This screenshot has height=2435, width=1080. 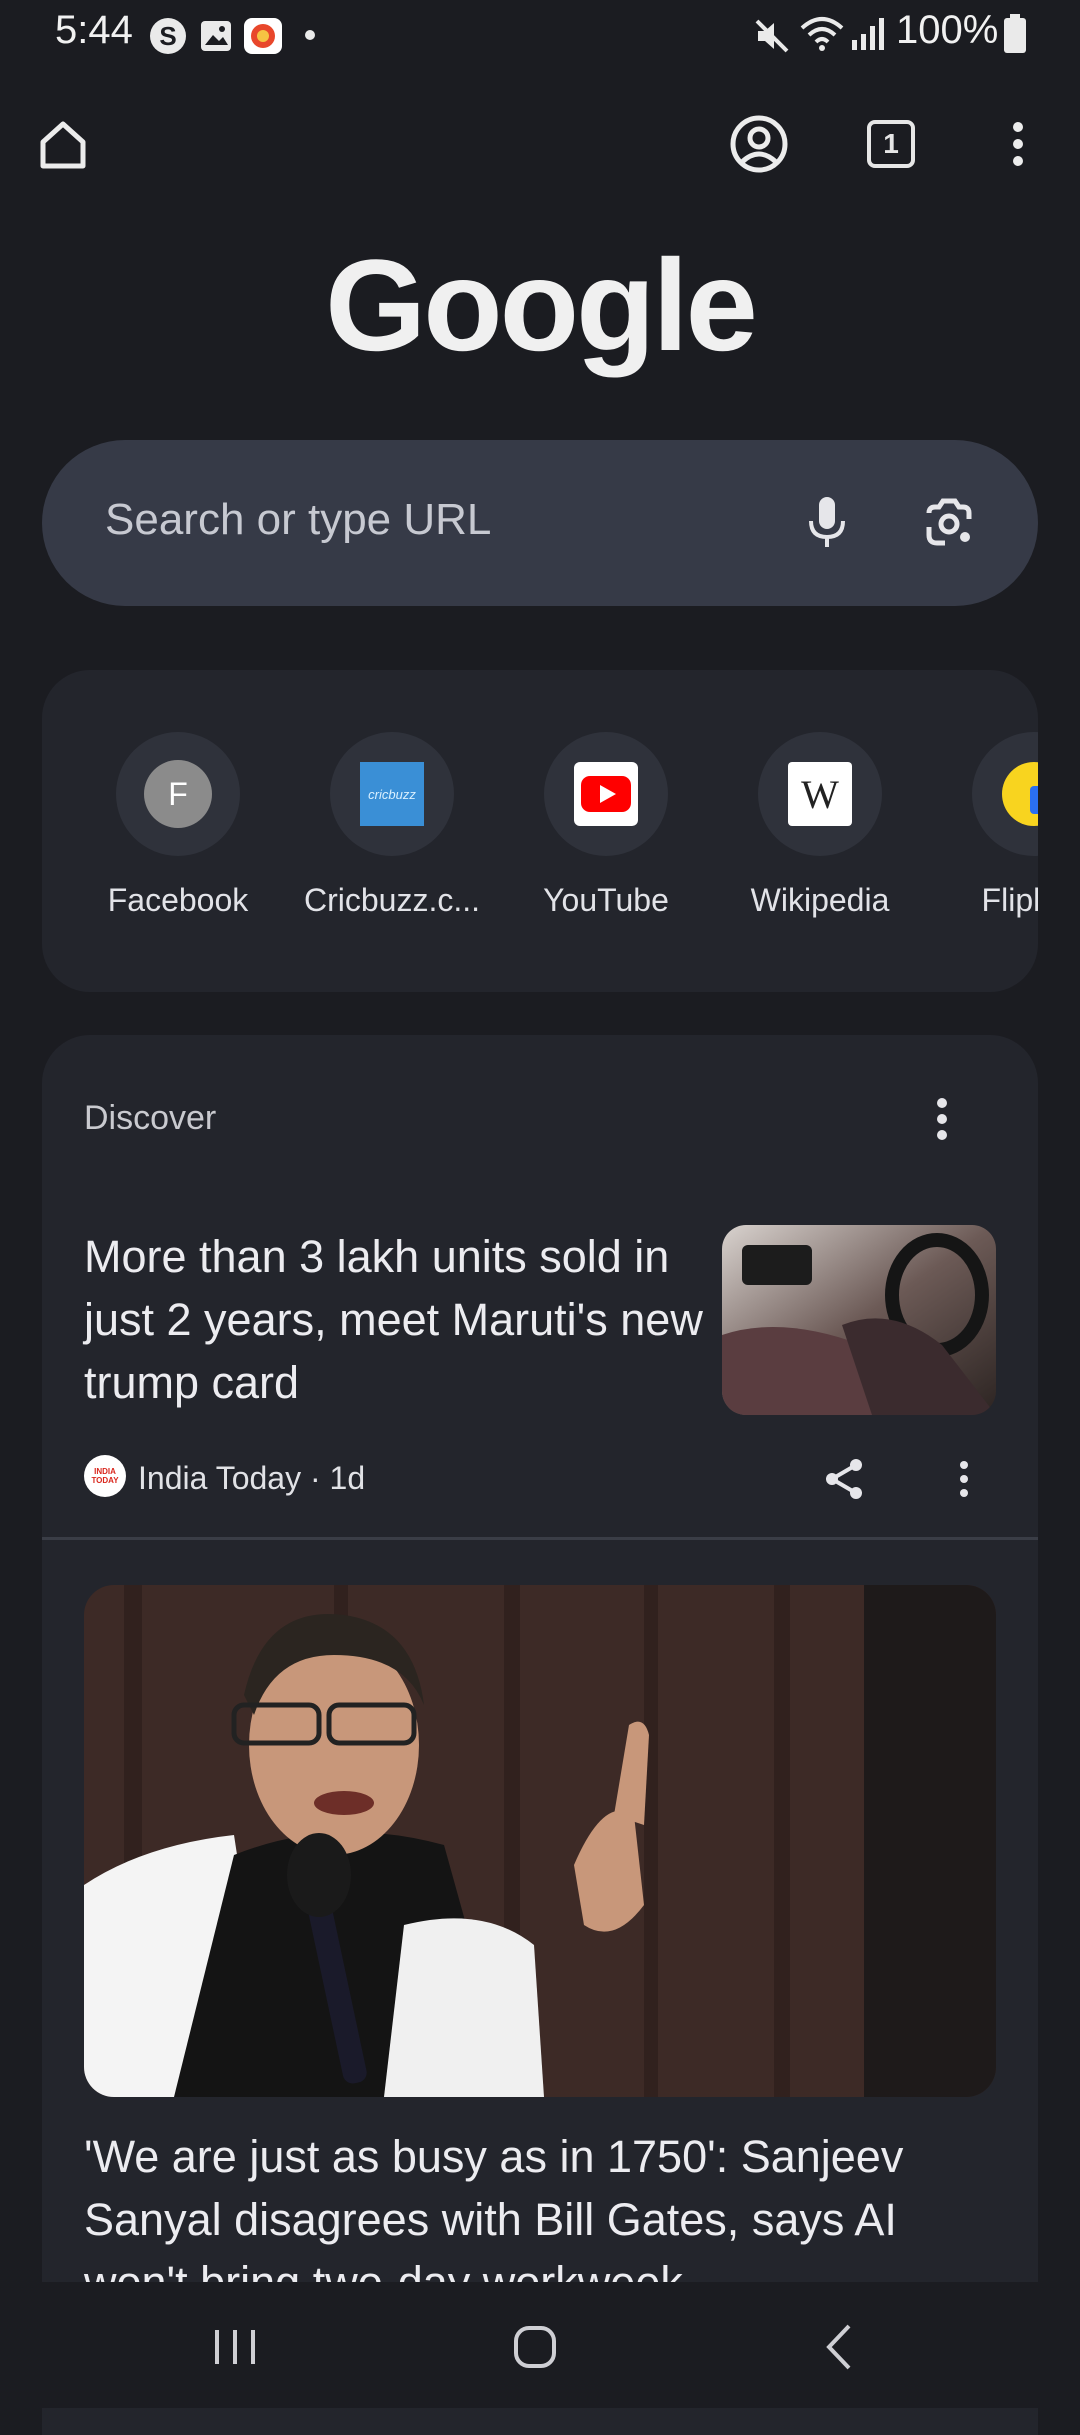 I want to click on article-menu-button, so click(x=964, y=1479).